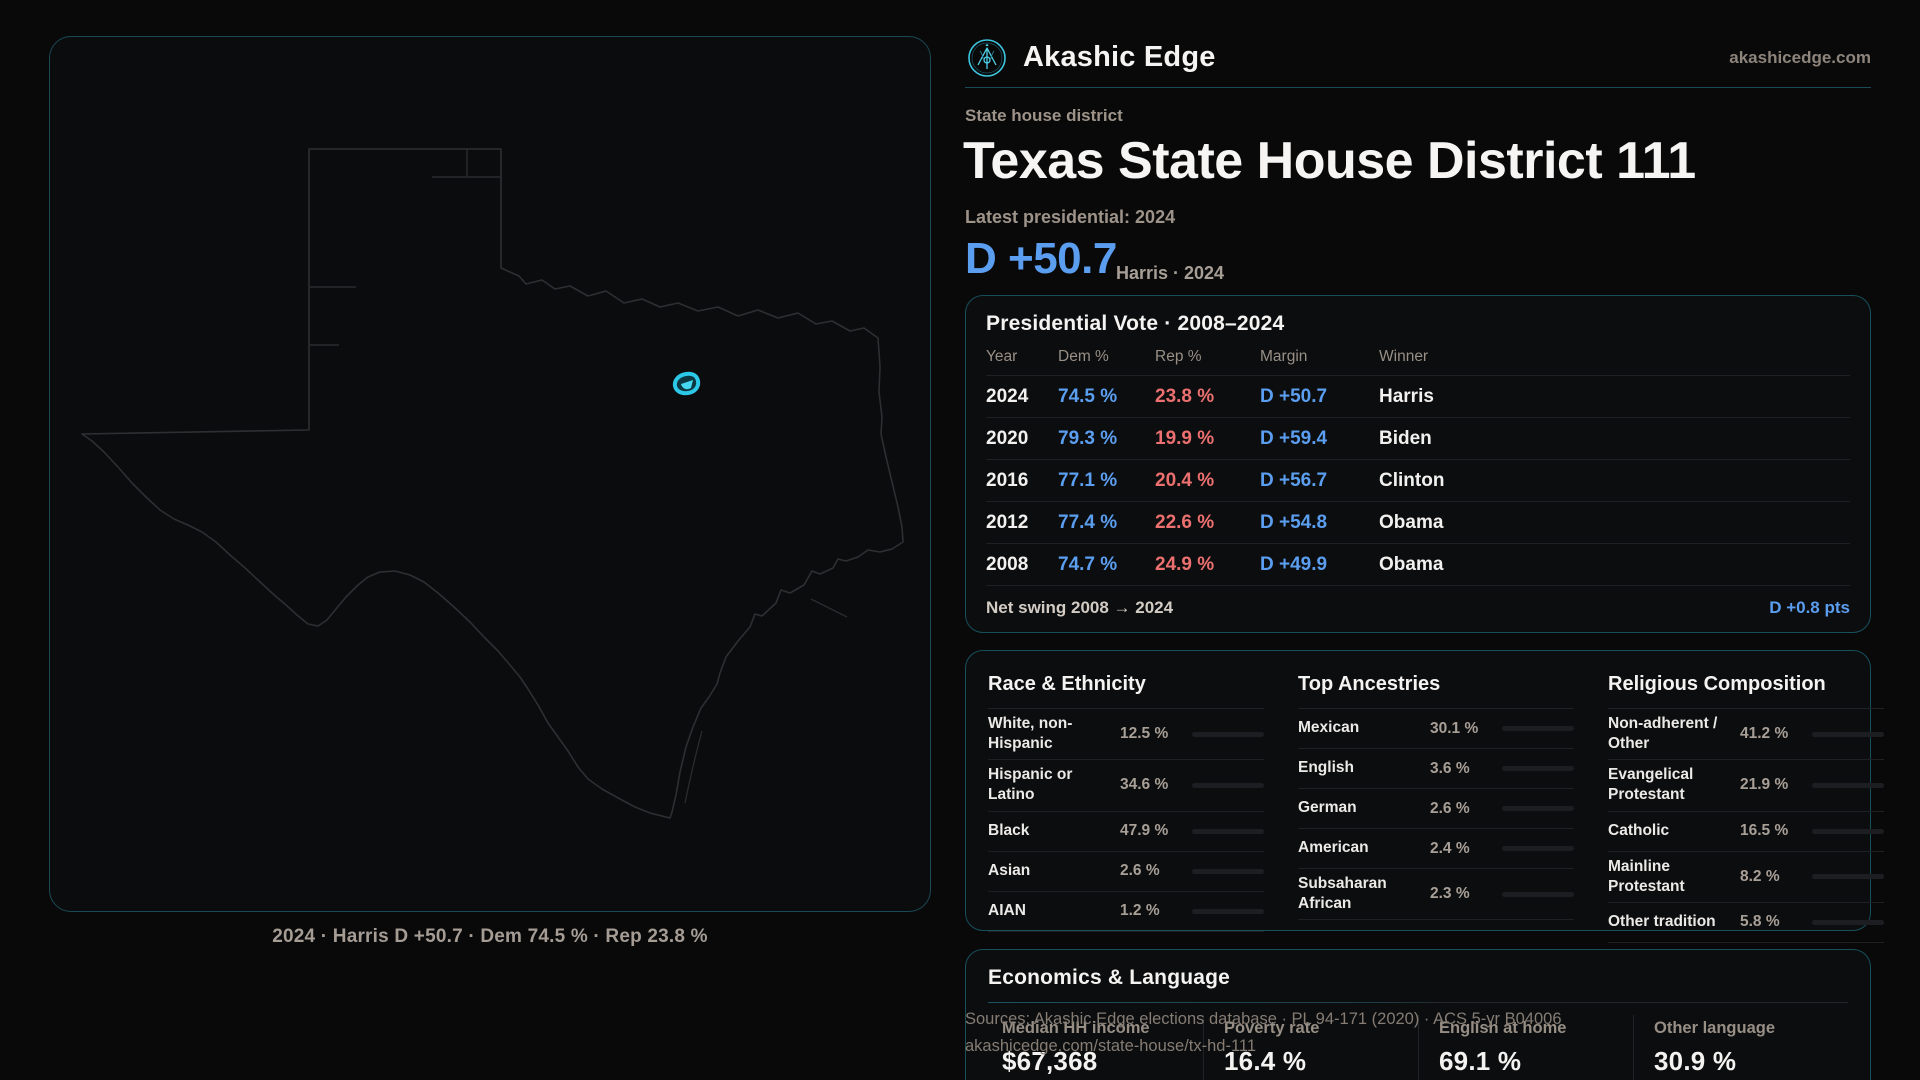 This screenshot has width=1920, height=1080. I want to click on list-item: Non-adherent / Other 41.2 %, so click(1746, 735).